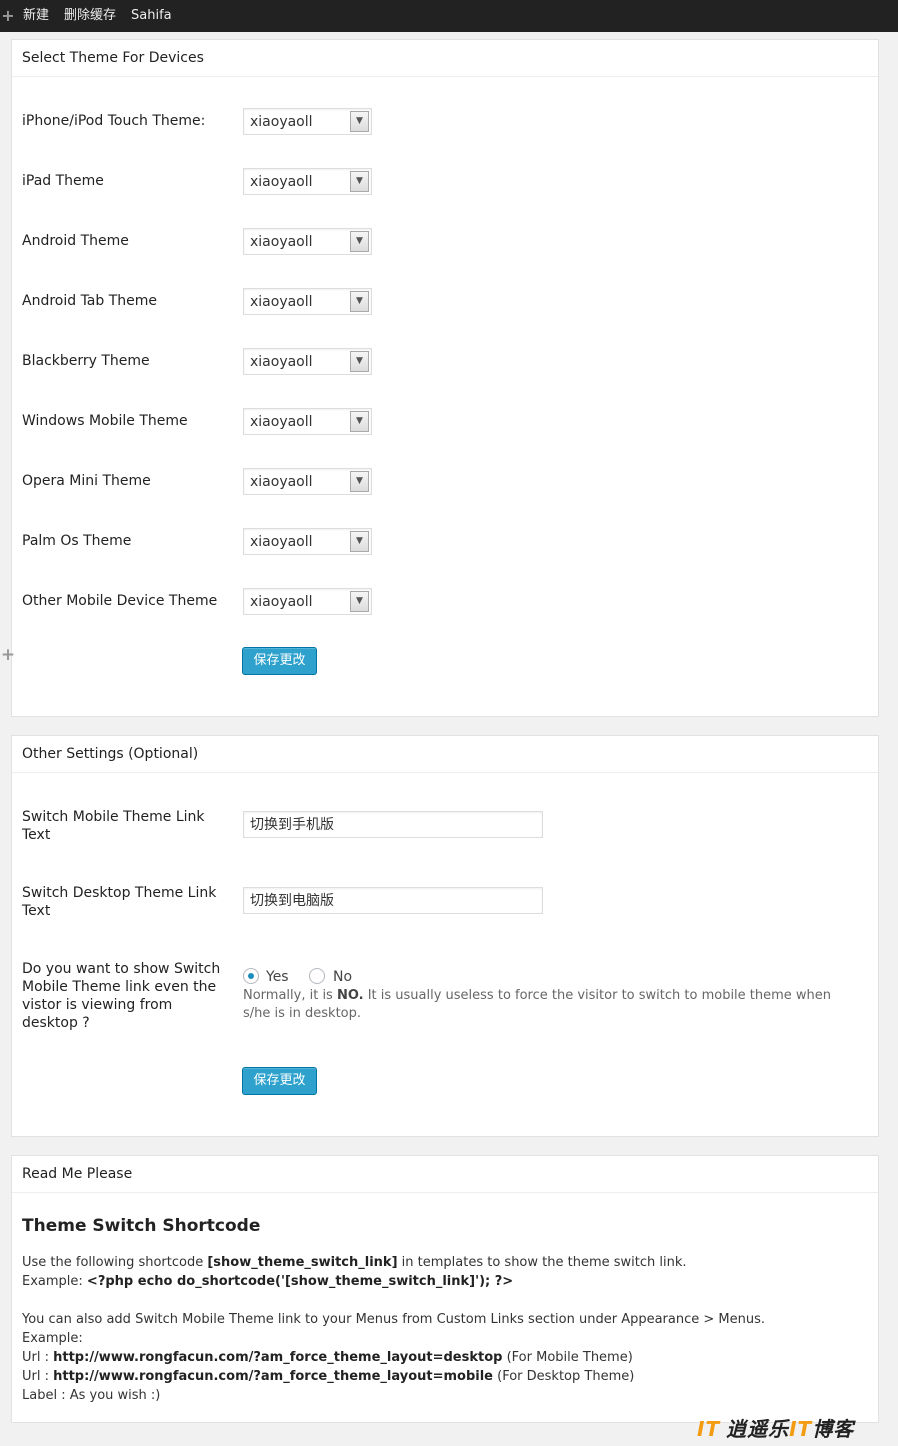 This screenshot has width=898, height=1446. Describe the element at coordinates (91, 1395) in the screenshot. I see `readme-line: Label : As you wish :)` at that location.